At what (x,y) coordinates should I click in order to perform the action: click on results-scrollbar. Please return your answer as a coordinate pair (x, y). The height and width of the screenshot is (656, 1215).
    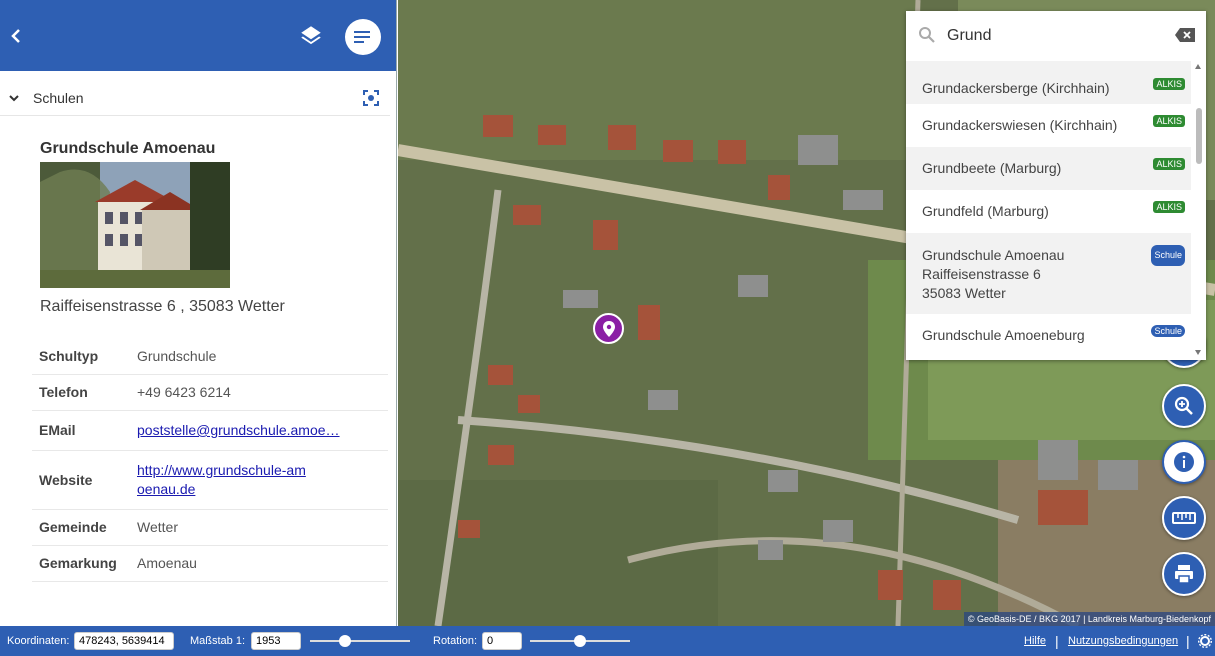
    Looking at the image, I should click on (1198, 209).